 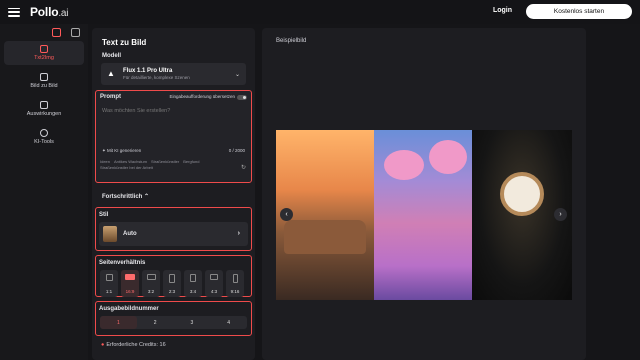 I want to click on prev-arrow-icon: ‹, so click(x=286, y=214).